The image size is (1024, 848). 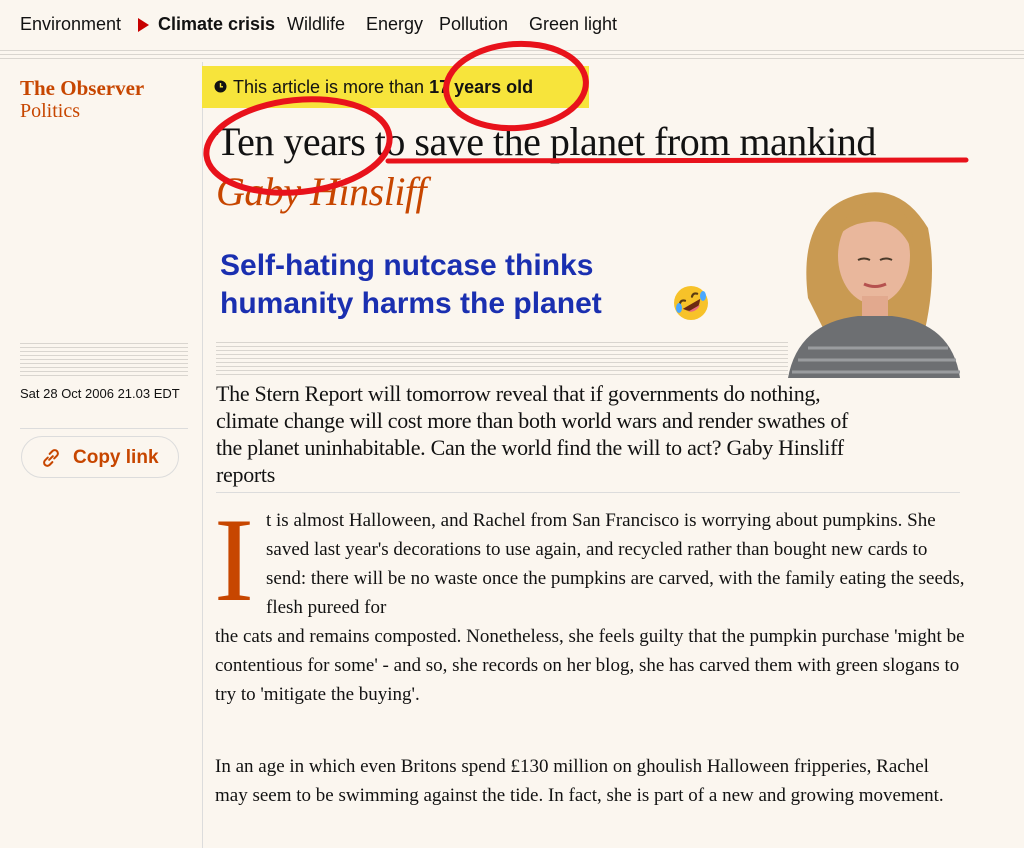 I want to click on annotation-underline, so click(x=677, y=160).